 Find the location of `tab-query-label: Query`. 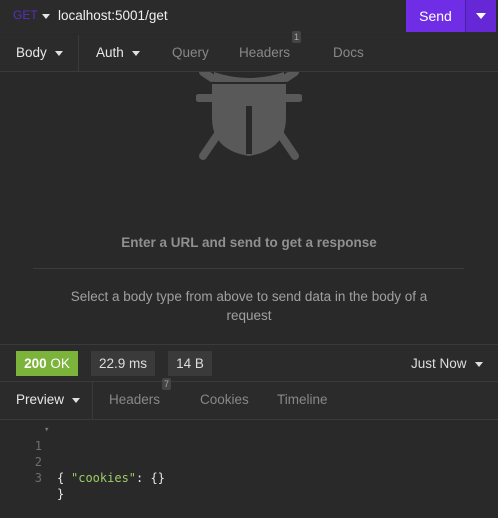

tab-query-label: Query is located at coordinates (190, 52).